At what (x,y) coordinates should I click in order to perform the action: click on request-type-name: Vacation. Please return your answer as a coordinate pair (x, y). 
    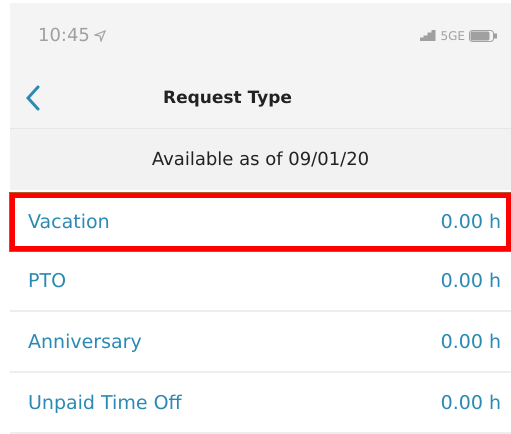
    Looking at the image, I should click on (69, 222).